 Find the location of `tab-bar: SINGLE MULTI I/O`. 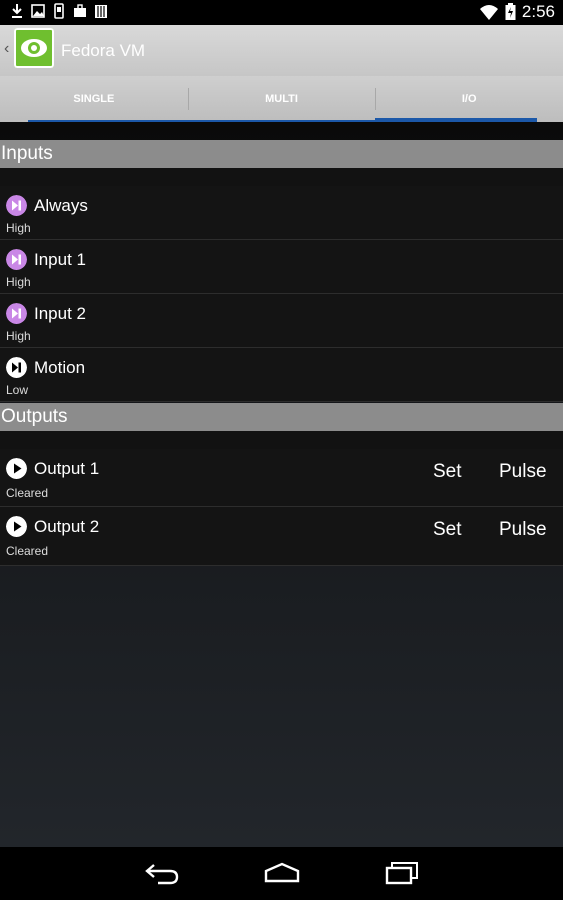

tab-bar: SINGLE MULTI I/O is located at coordinates (281, 99).